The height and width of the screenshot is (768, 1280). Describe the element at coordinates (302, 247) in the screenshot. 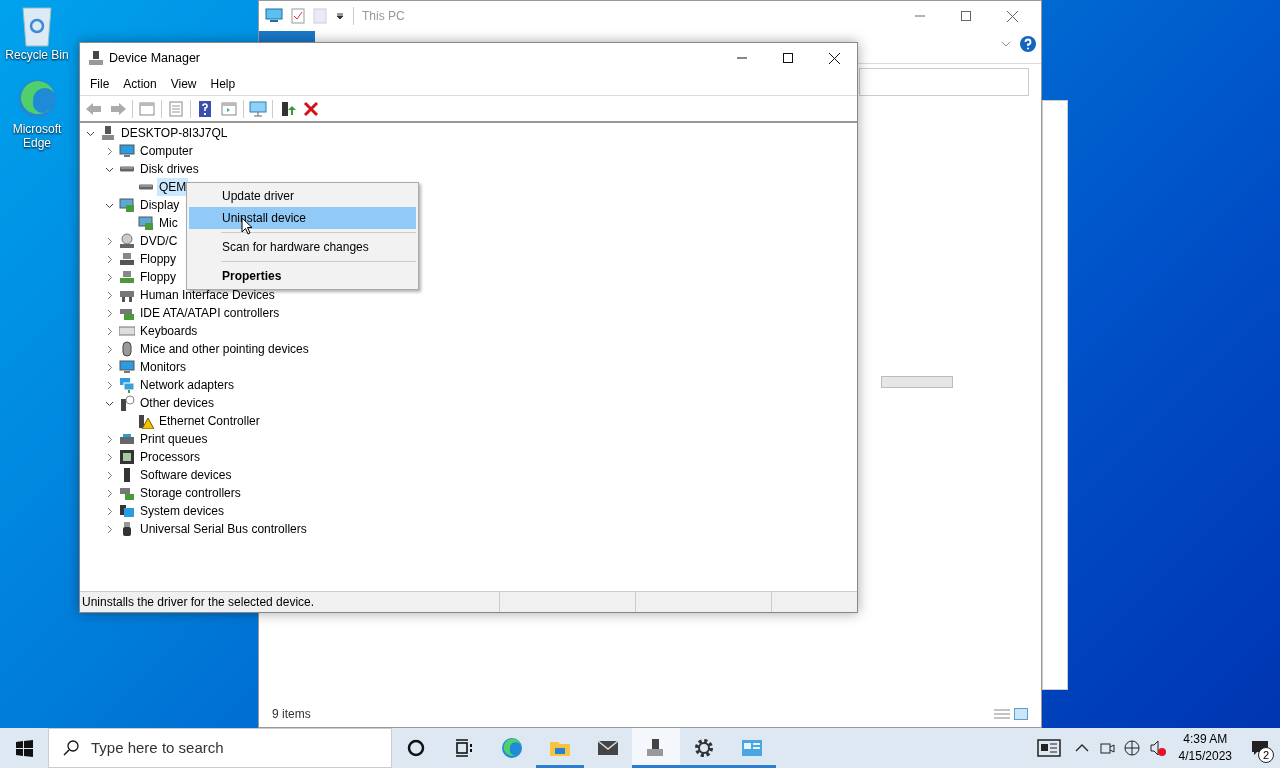

I see `context-menu-item: Scan for hardware changes` at that location.